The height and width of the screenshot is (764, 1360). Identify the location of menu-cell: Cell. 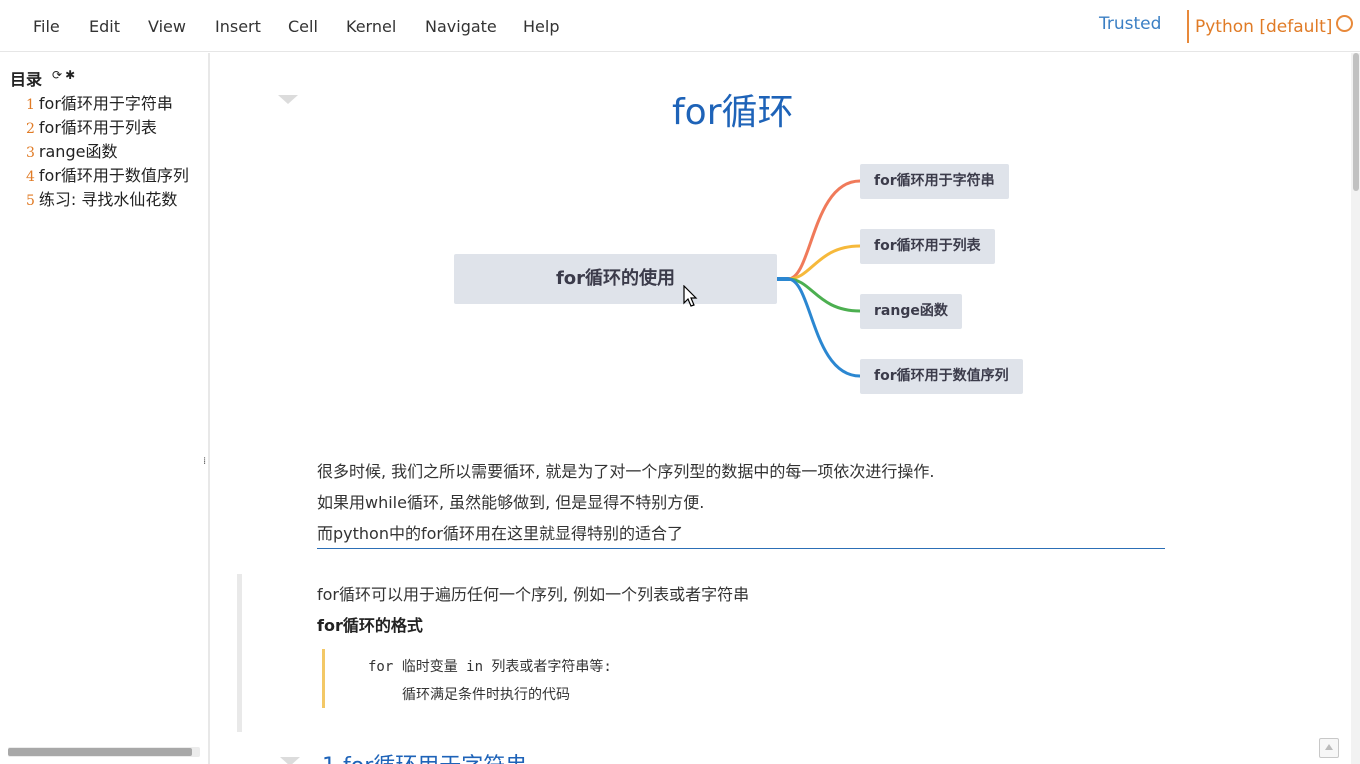
(303, 26).